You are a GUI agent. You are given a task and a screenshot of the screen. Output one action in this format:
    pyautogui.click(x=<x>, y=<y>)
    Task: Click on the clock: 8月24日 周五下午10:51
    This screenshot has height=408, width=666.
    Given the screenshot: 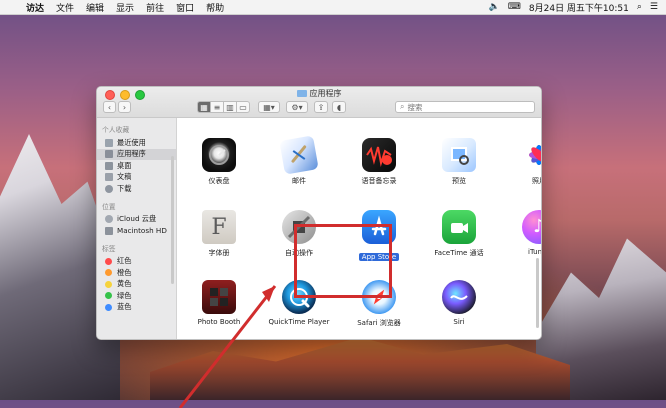 What is the action you would take?
    pyautogui.click(x=579, y=7)
    